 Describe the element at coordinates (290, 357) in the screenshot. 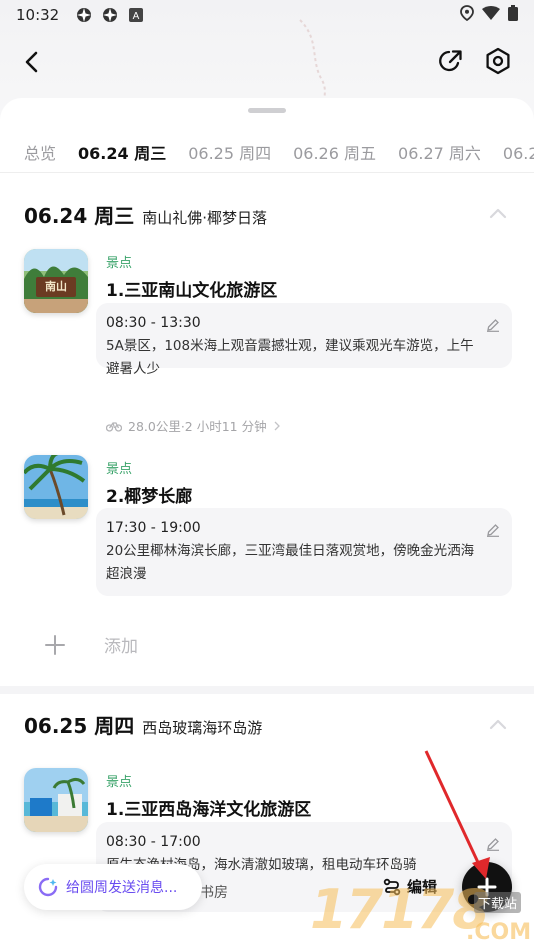

I see `poi-description: 5A景区，108米海上观音震撼壮观，建议乘观光车游览，上午避暑人少` at that location.